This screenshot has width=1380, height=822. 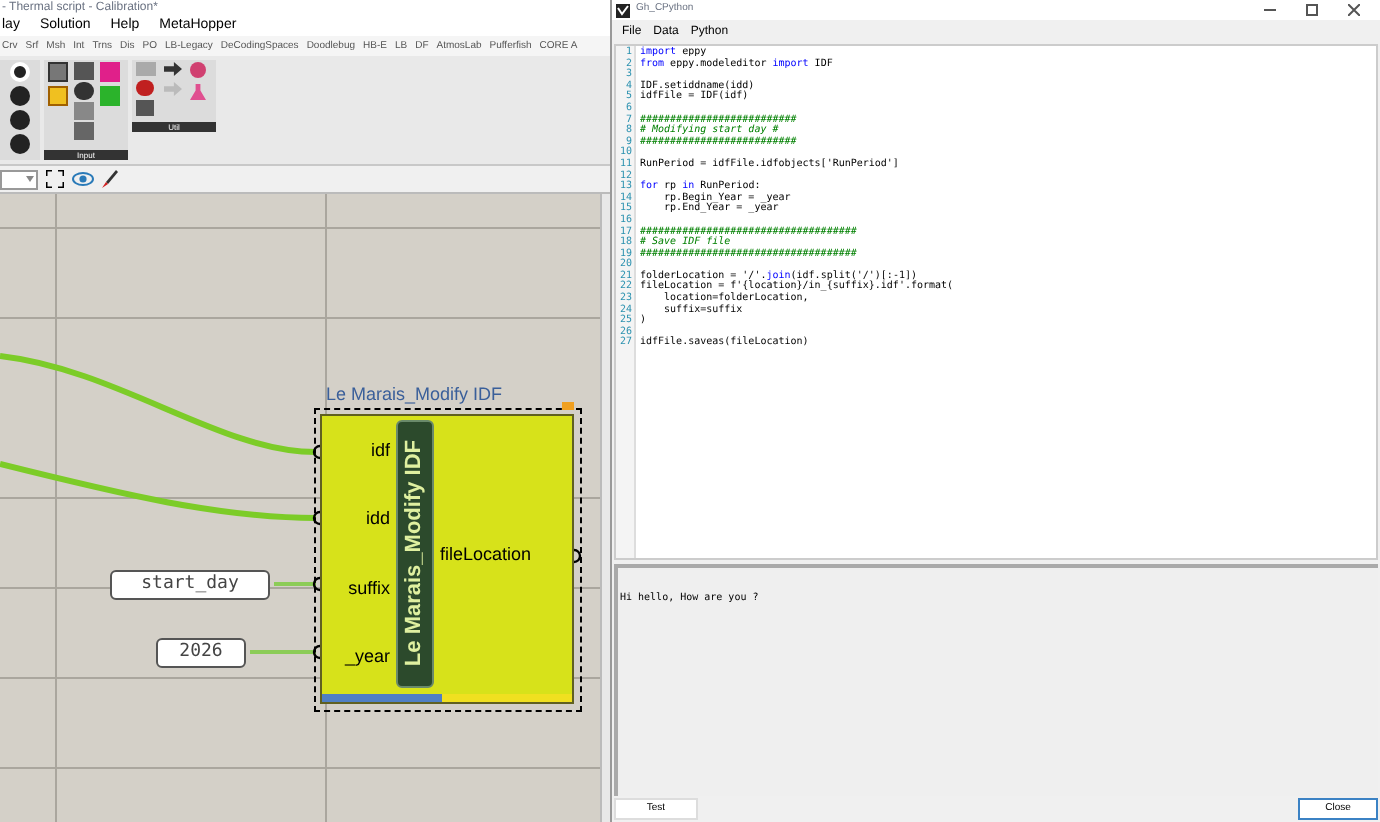 I want to click on dropdown-field, so click(x=19, y=179).